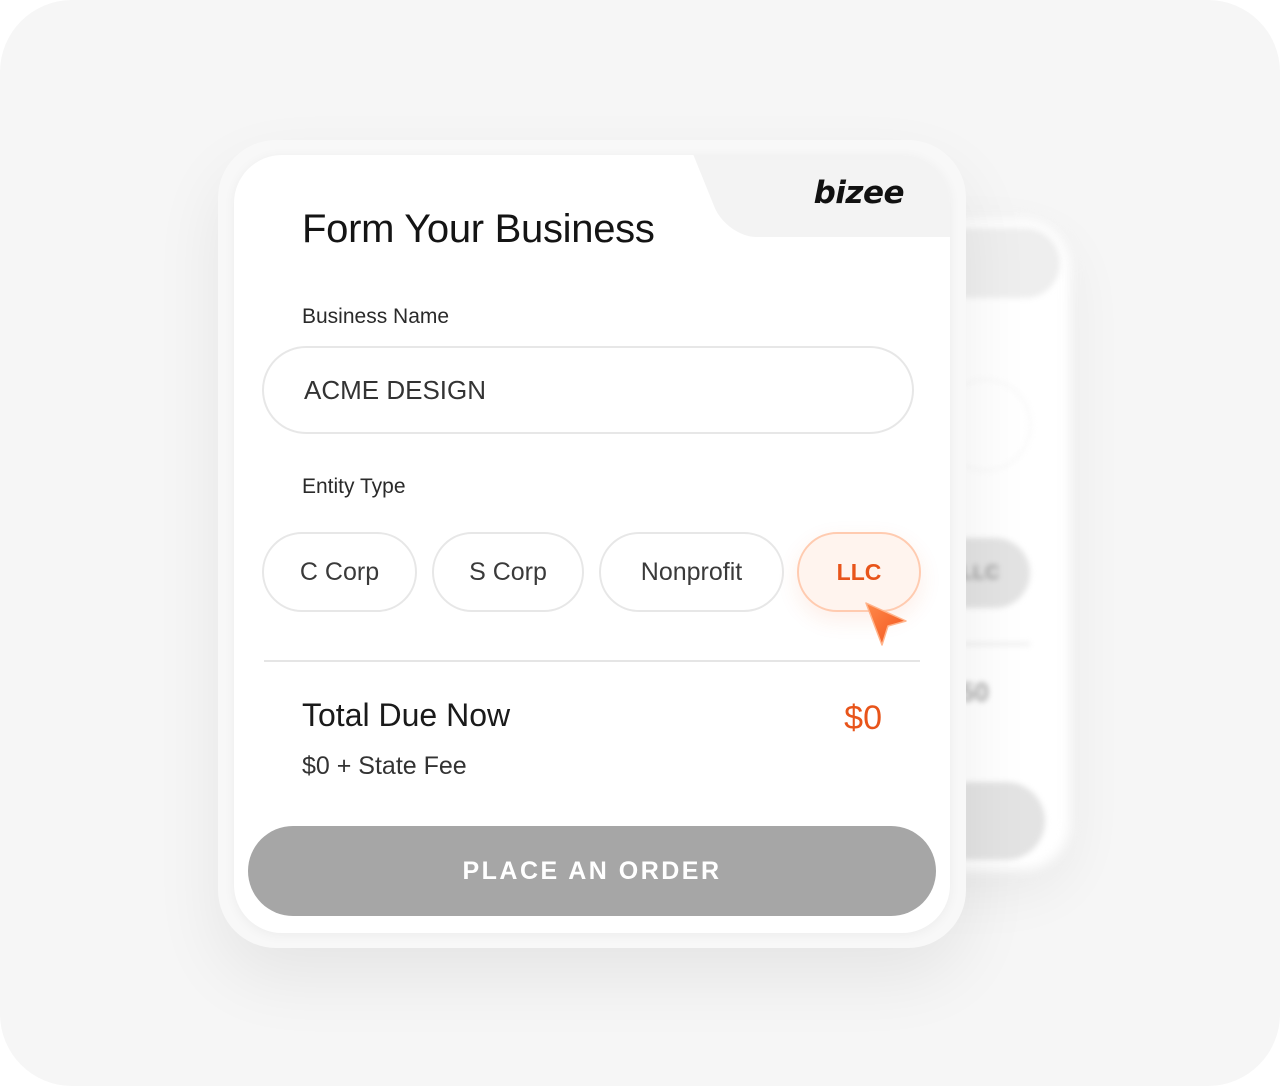 Image resolution: width=1280 pixels, height=1086 pixels. I want to click on business-name-label: Business Name, so click(376, 316).